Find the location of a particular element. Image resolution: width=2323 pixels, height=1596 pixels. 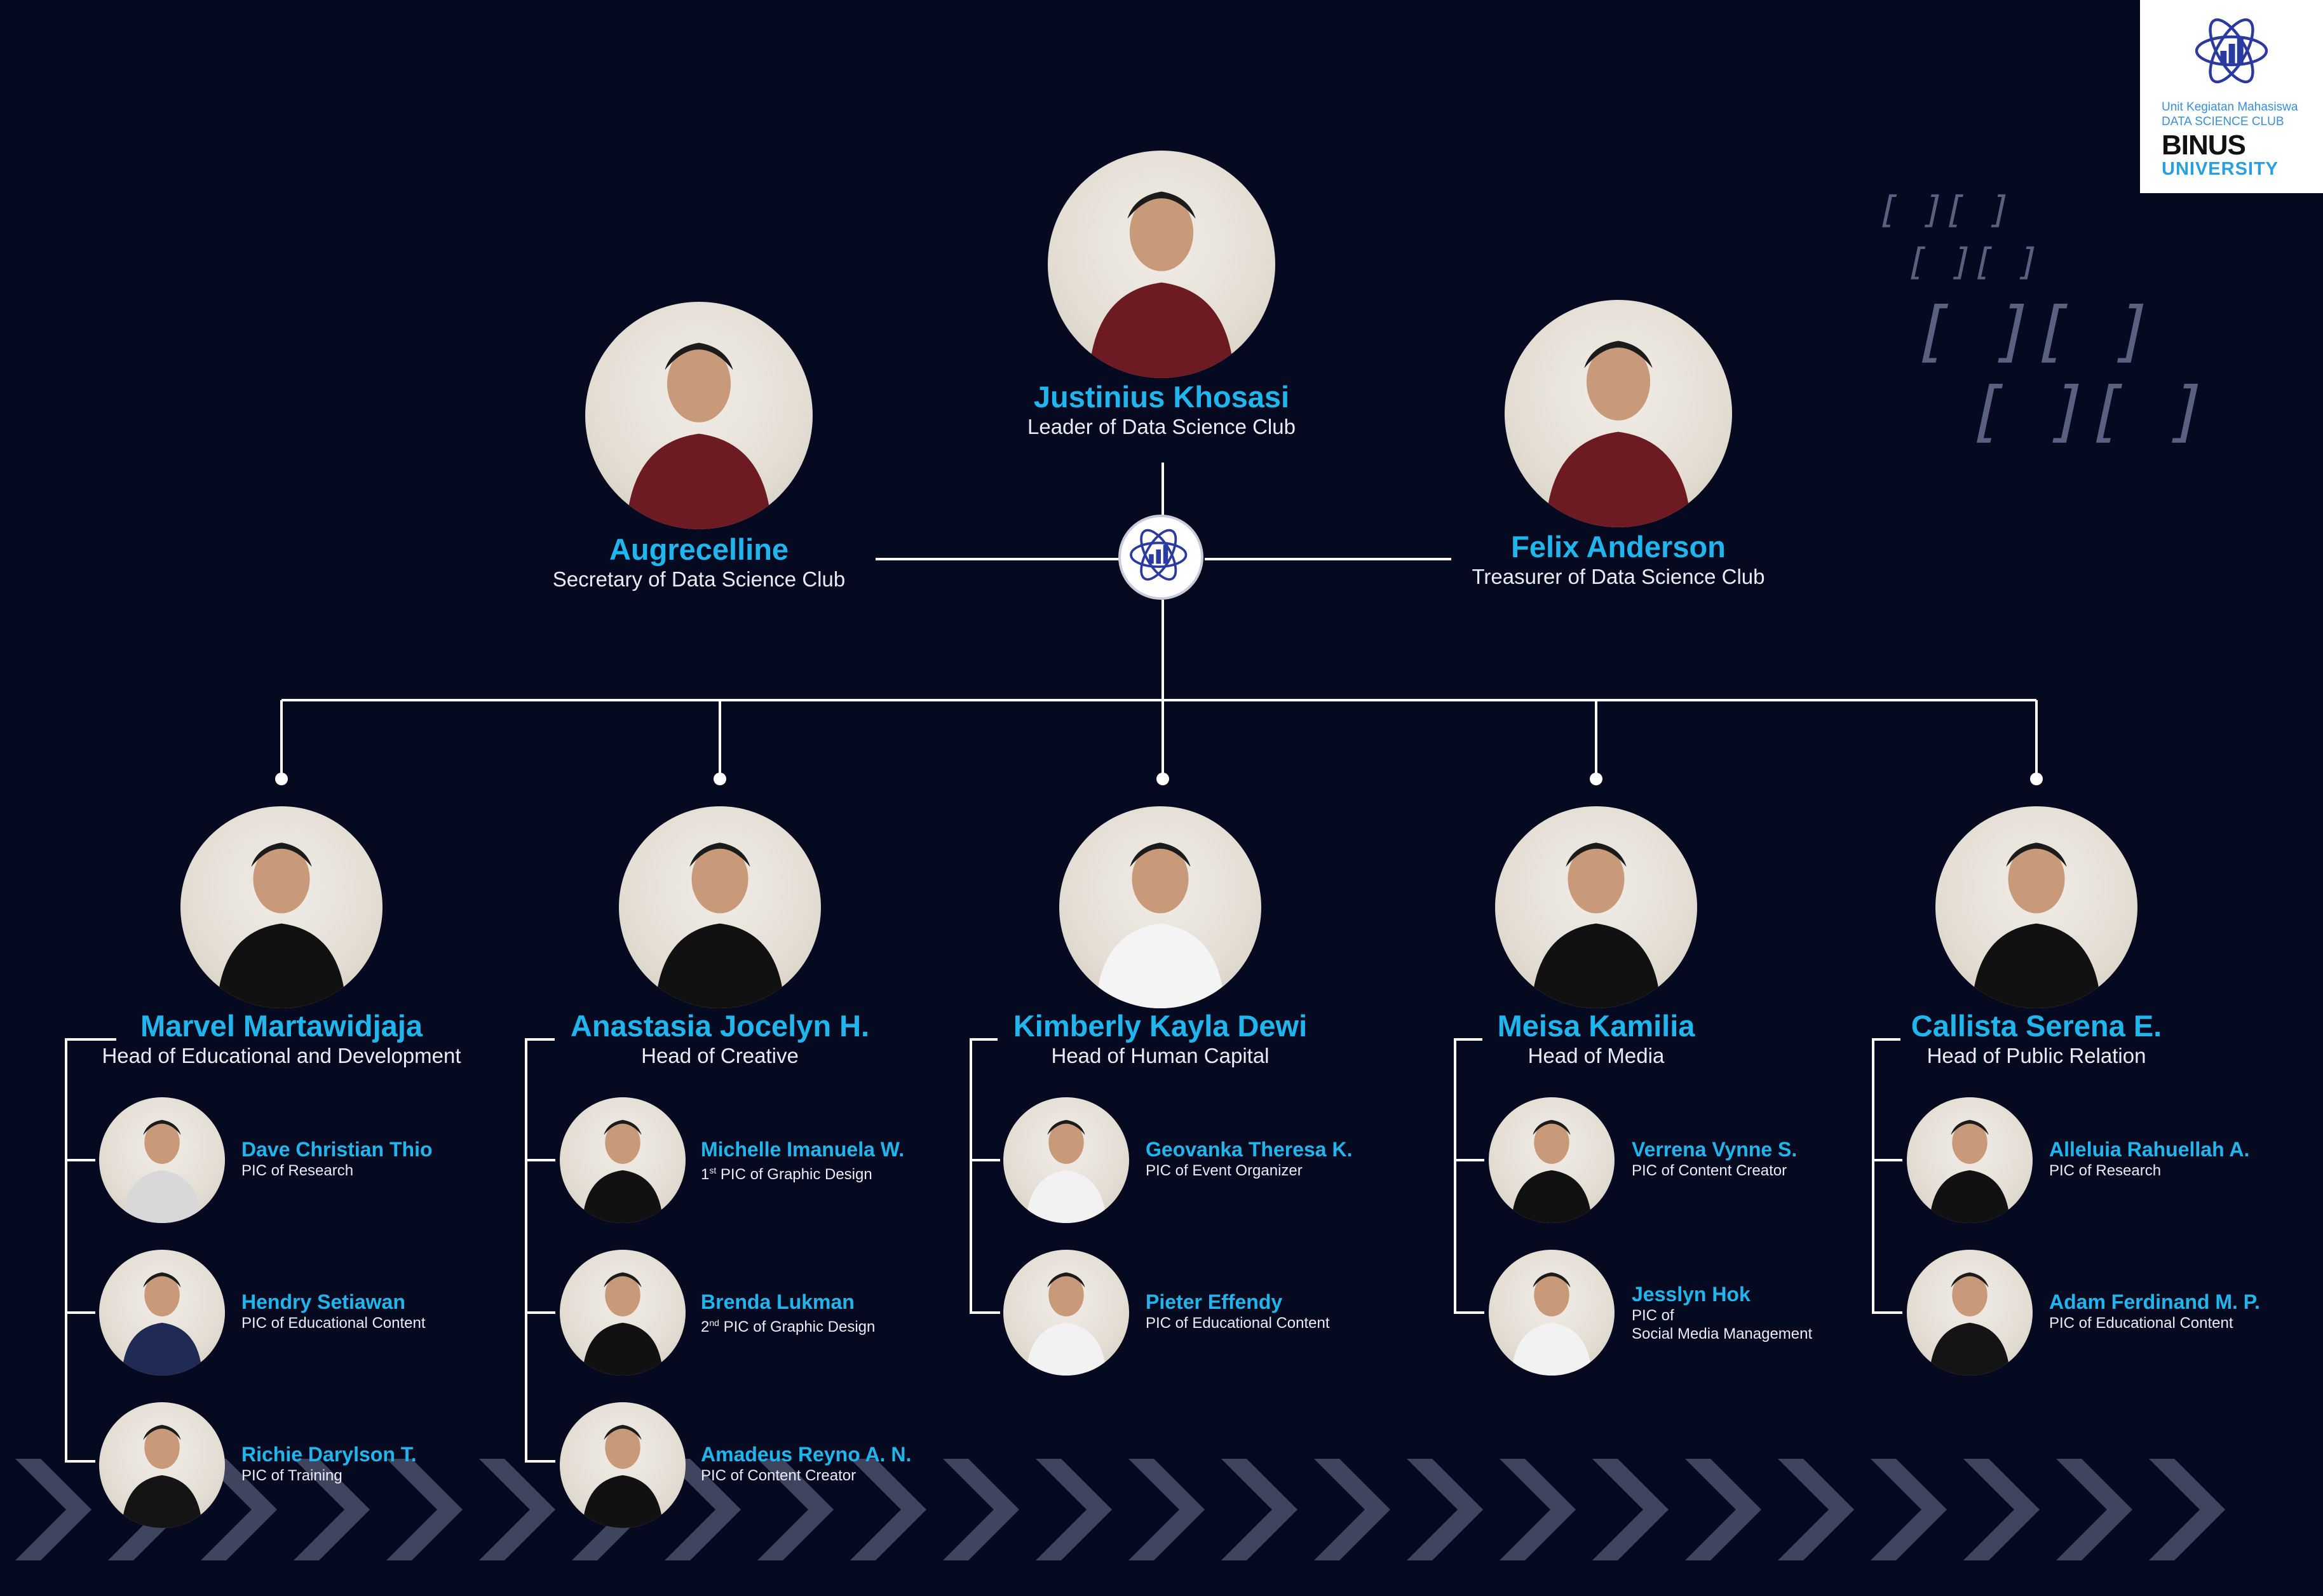

member-name: Geovanka Theresa K. is located at coordinates (1249, 1149).